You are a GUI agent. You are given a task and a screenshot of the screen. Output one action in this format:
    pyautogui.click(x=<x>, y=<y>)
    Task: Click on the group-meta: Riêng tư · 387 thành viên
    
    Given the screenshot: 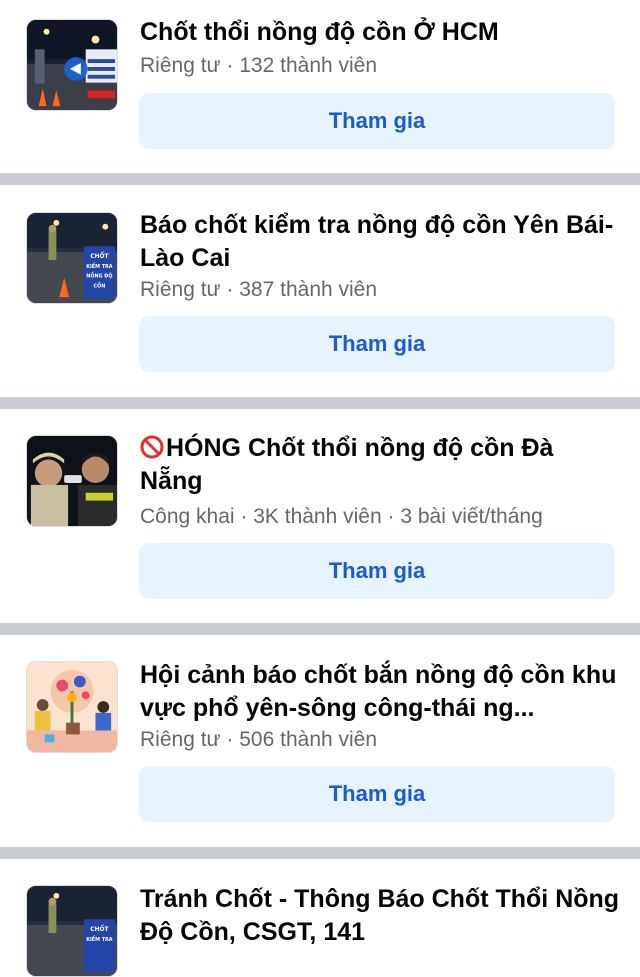 What is the action you would take?
    pyautogui.click(x=259, y=289)
    